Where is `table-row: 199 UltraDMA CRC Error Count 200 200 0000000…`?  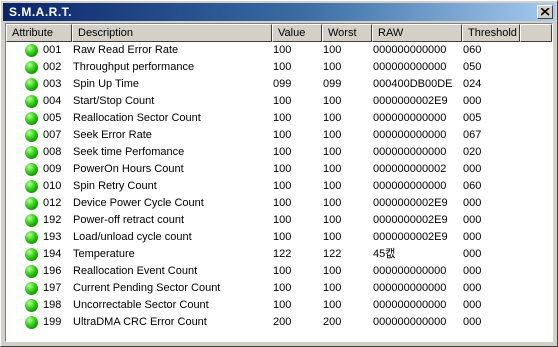 table-row: 199 UltraDMA CRC Error Count 200 200 0000000… is located at coordinates (279, 322).